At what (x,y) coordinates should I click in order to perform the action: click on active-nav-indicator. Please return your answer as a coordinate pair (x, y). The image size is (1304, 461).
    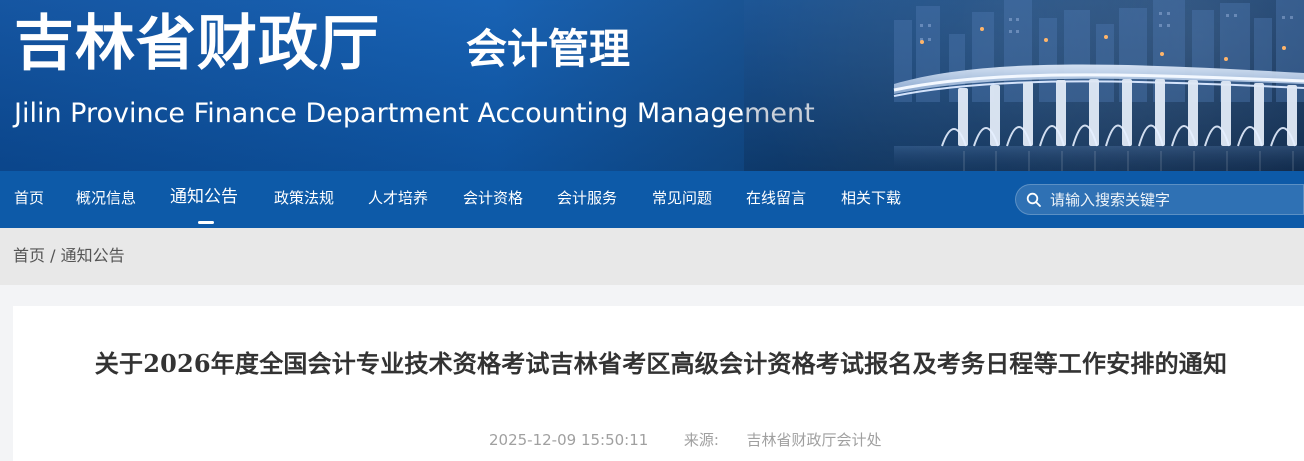
    Looking at the image, I should click on (206, 222).